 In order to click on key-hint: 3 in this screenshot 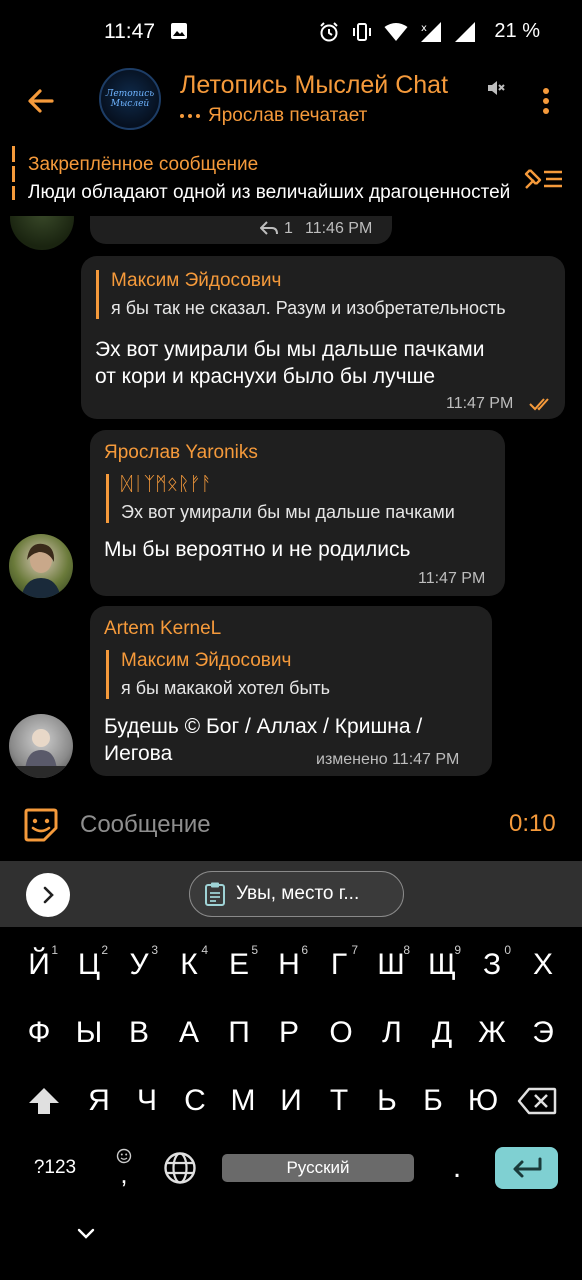, I will do `click(154, 950)`.